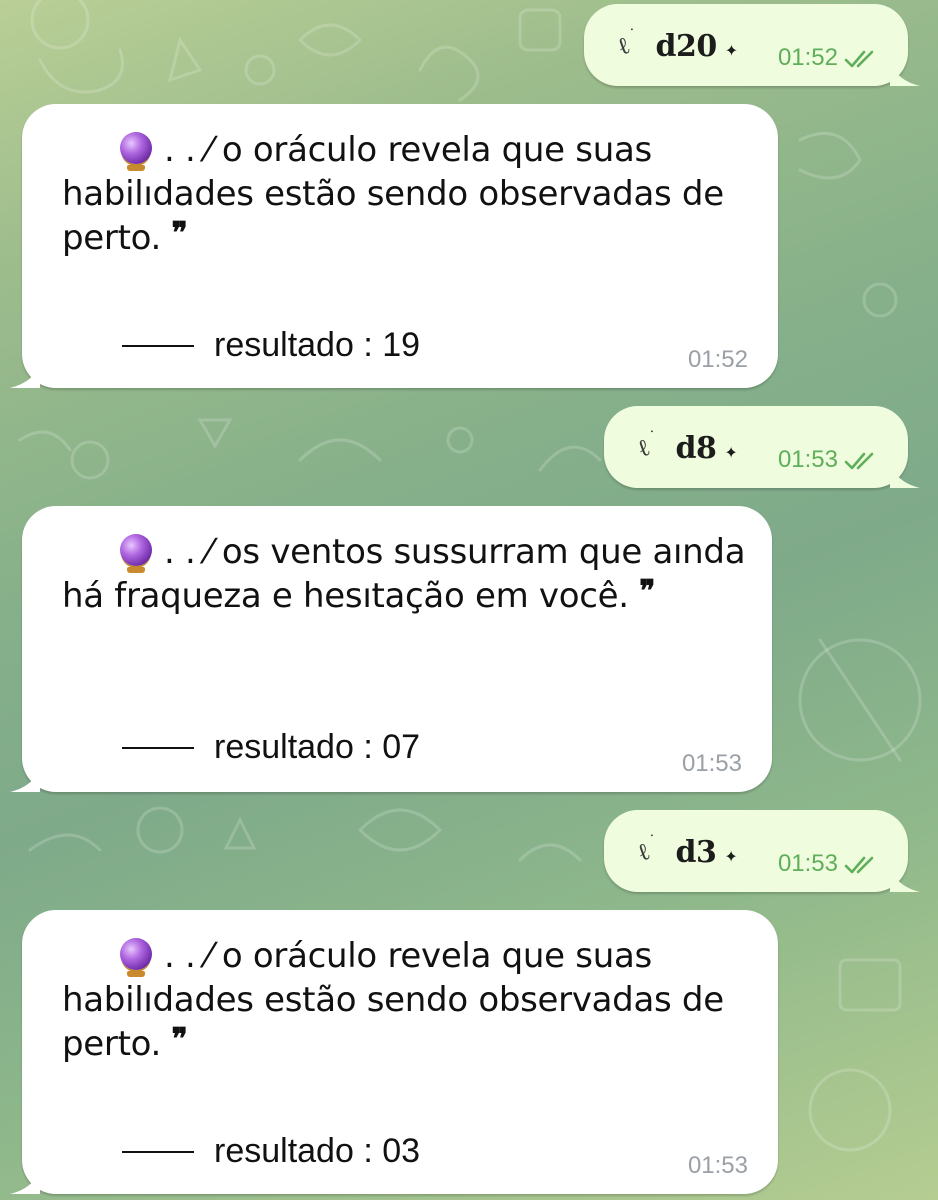 This screenshot has height=1200, width=938. What do you see at coordinates (317, 747) in the screenshot?
I see `result-text: resultado : 07` at bounding box center [317, 747].